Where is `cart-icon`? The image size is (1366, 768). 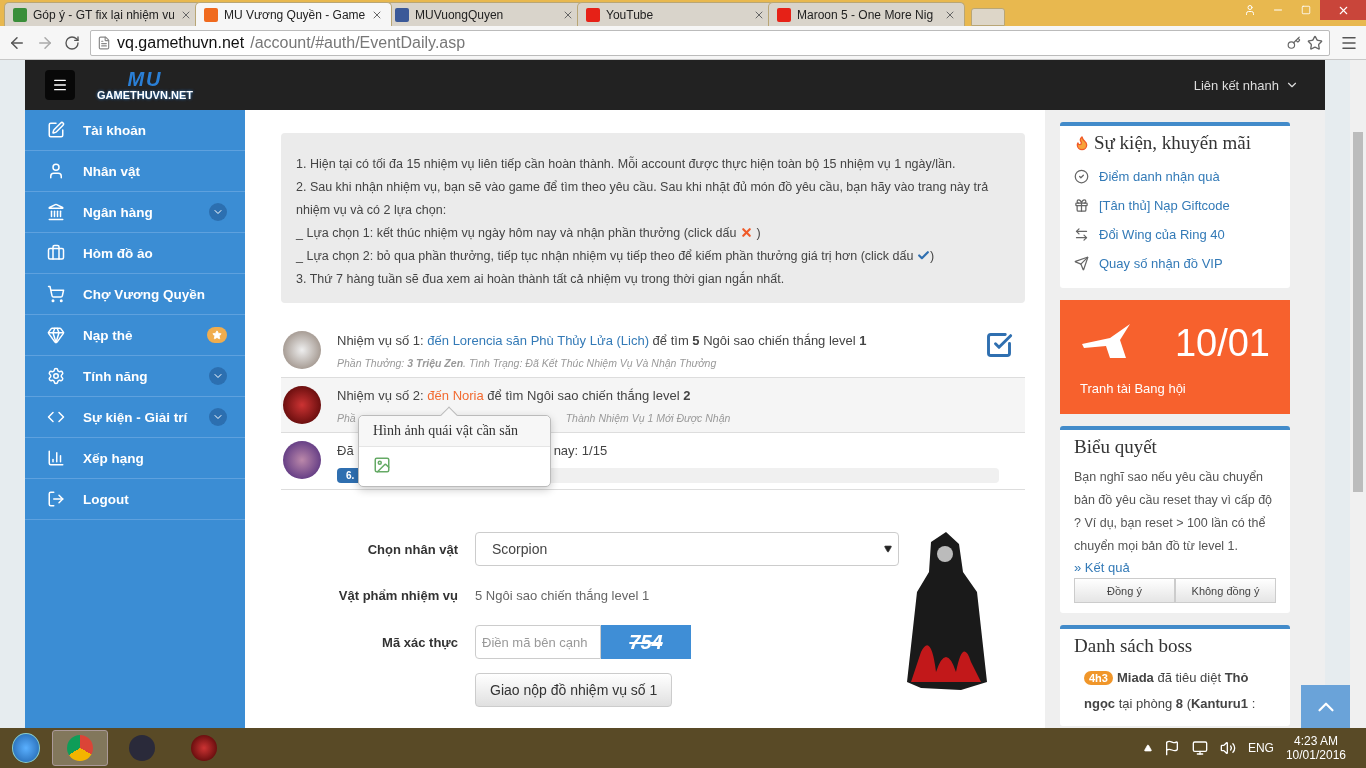
cart-icon is located at coordinates (56, 294).